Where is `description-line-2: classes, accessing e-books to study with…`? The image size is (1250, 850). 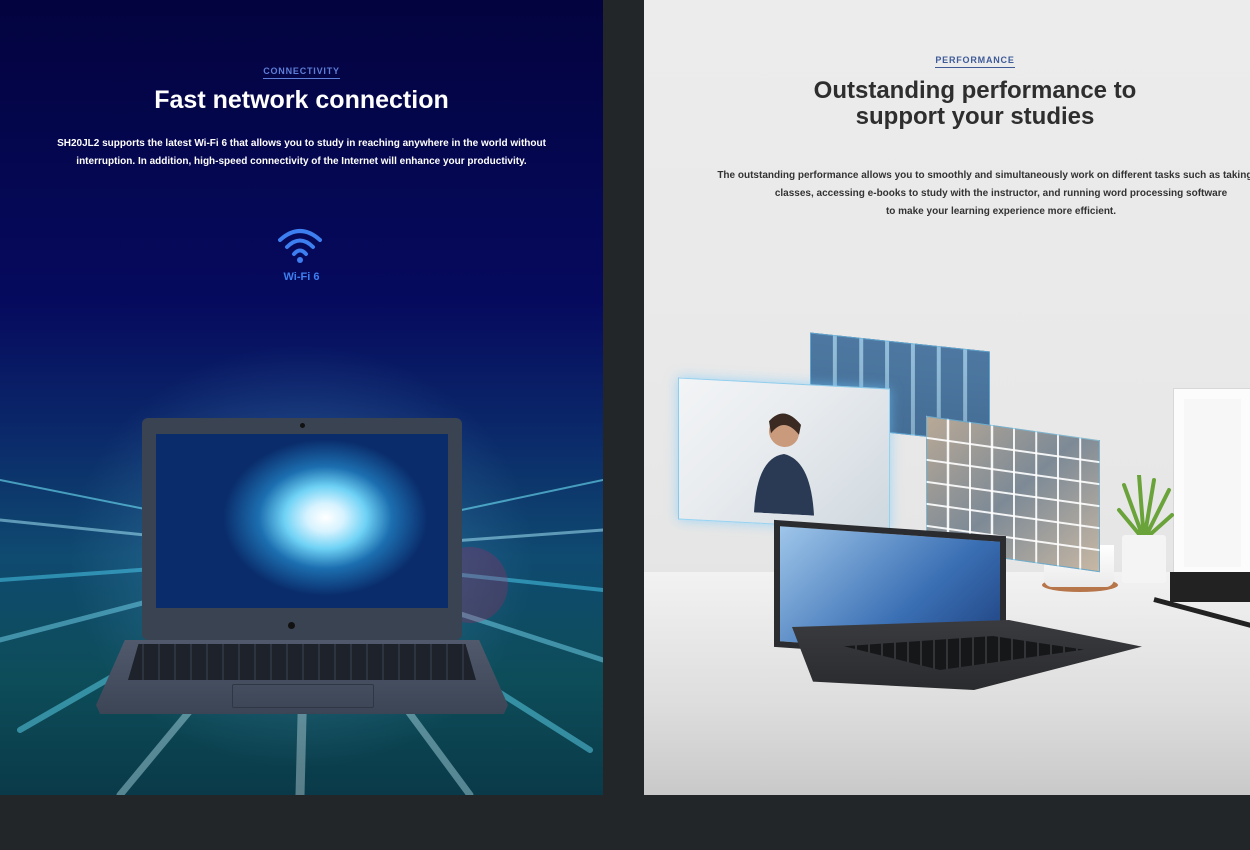 description-line-2: classes, accessing e-books to study with… is located at coordinates (1001, 193).